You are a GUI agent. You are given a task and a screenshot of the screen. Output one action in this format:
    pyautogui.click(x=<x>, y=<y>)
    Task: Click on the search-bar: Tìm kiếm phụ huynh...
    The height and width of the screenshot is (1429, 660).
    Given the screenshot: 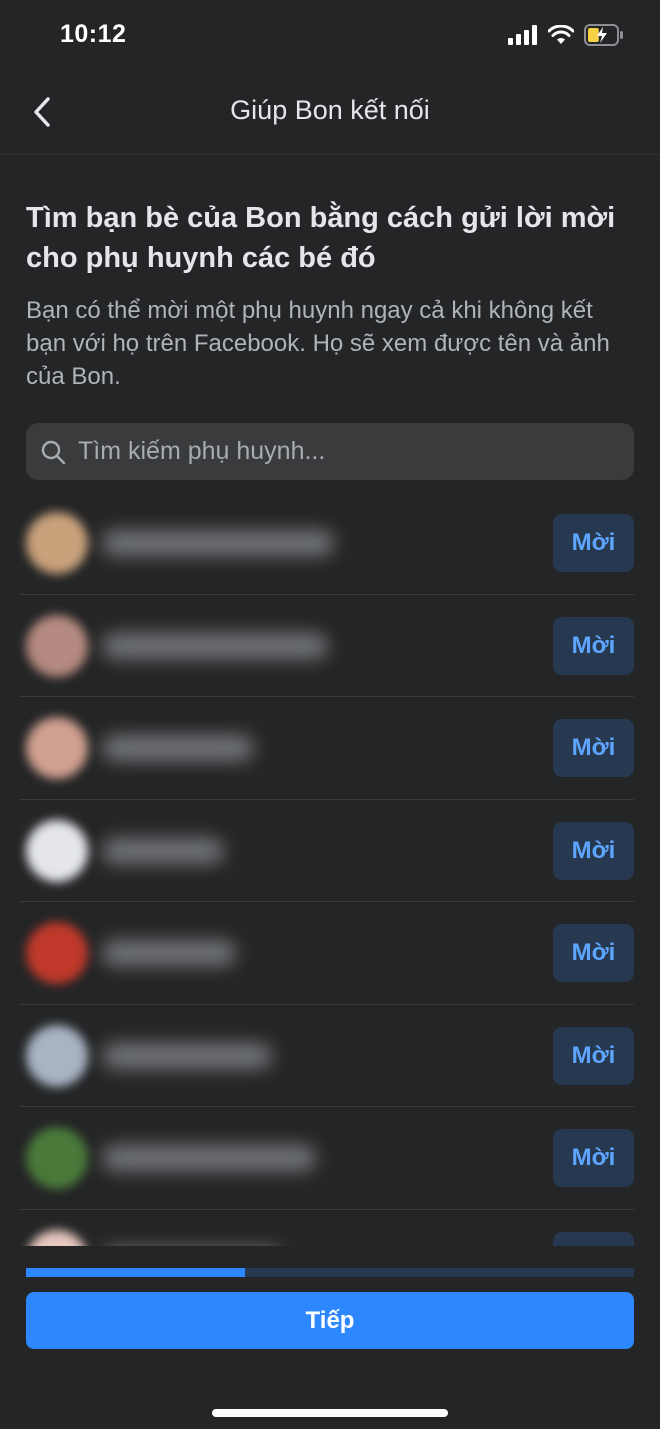 What is the action you would take?
    pyautogui.click(x=330, y=451)
    